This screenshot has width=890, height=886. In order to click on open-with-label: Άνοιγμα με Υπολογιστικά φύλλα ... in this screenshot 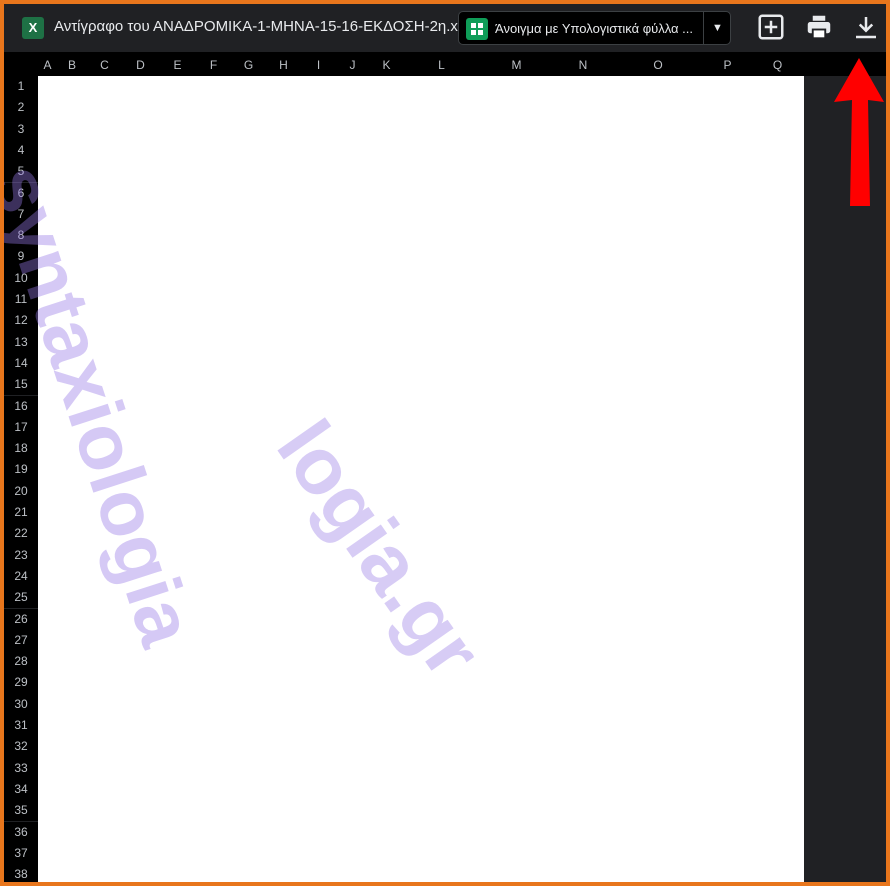, I will do `click(594, 28)`.